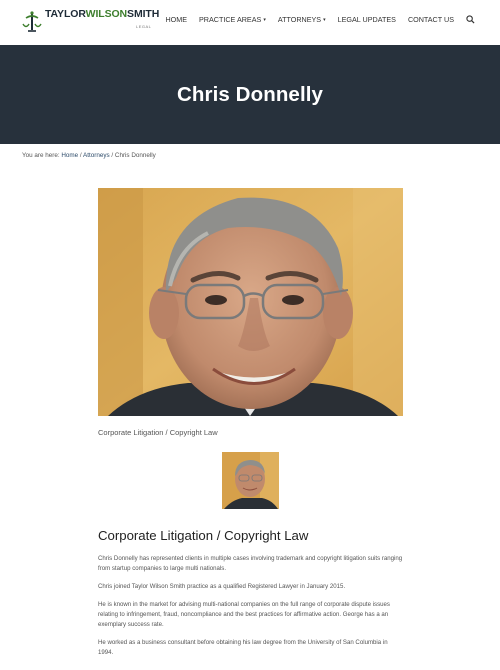  What do you see at coordinates (144, 26) in the screenshot?
I see `logo-tagline: LEGAL` at bounding box center [144, 26].